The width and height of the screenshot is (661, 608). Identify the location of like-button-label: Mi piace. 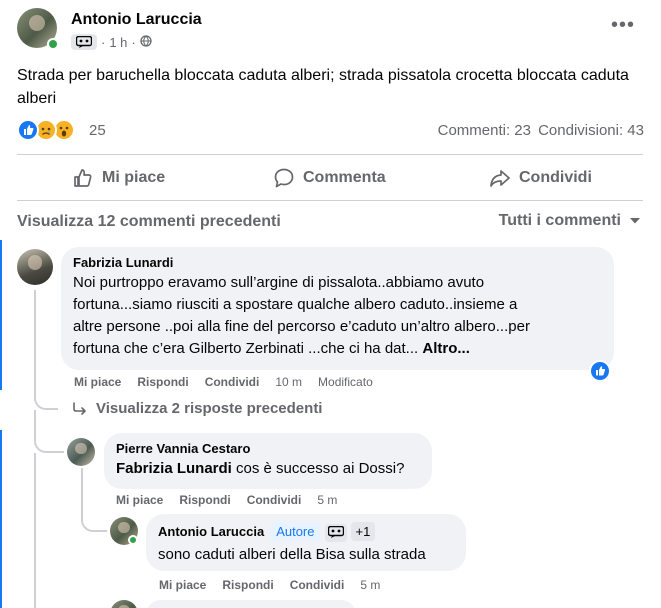
(134, 177).